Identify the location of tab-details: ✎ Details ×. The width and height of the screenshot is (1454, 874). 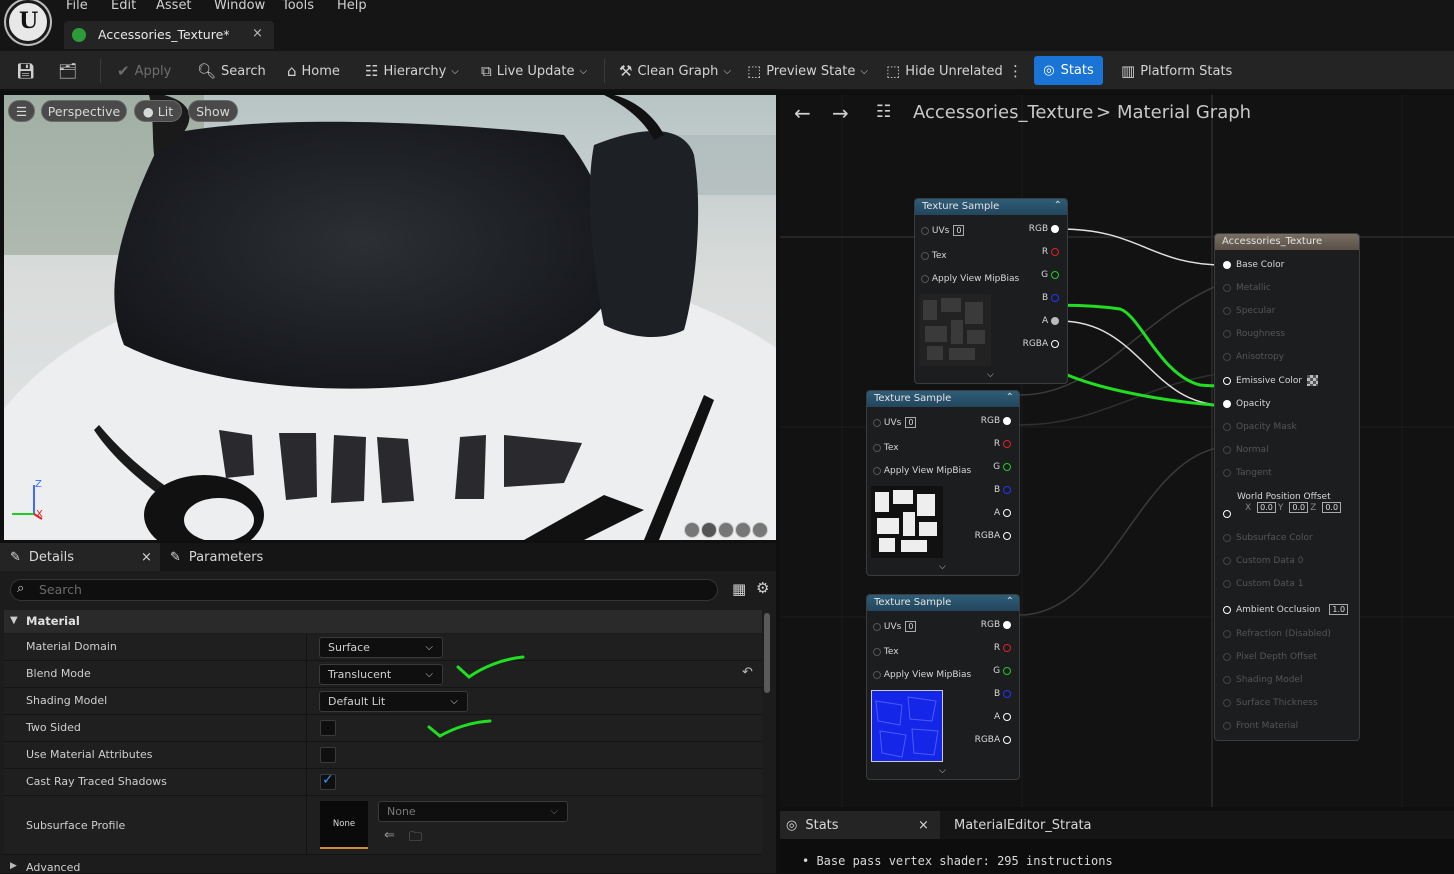
(80, 557).